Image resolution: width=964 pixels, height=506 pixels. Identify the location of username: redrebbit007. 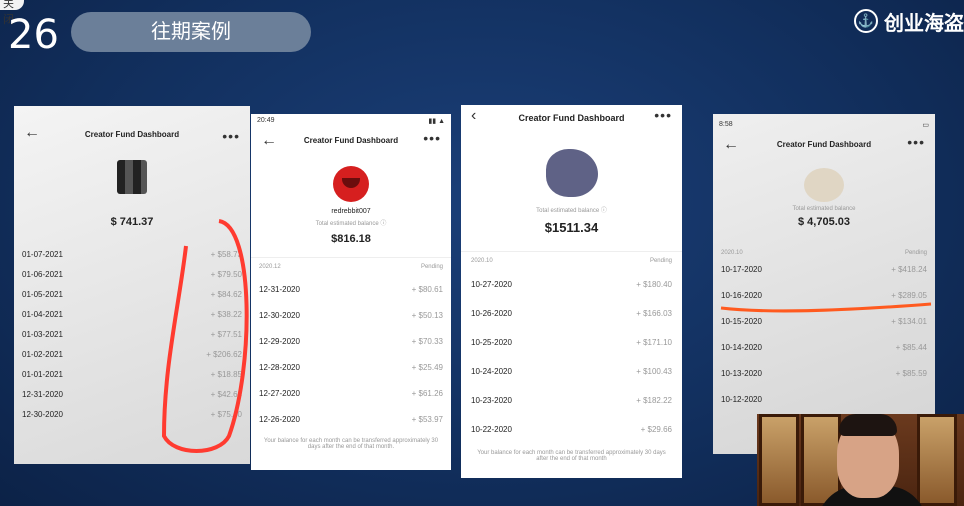
(351, 211).